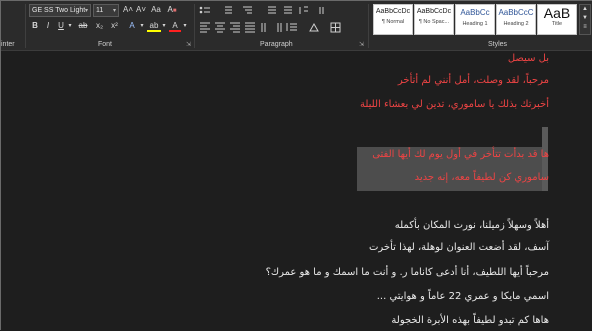  I want to click on style-normal: AaBbCcDc ¶ Normal, so click(393, 19).